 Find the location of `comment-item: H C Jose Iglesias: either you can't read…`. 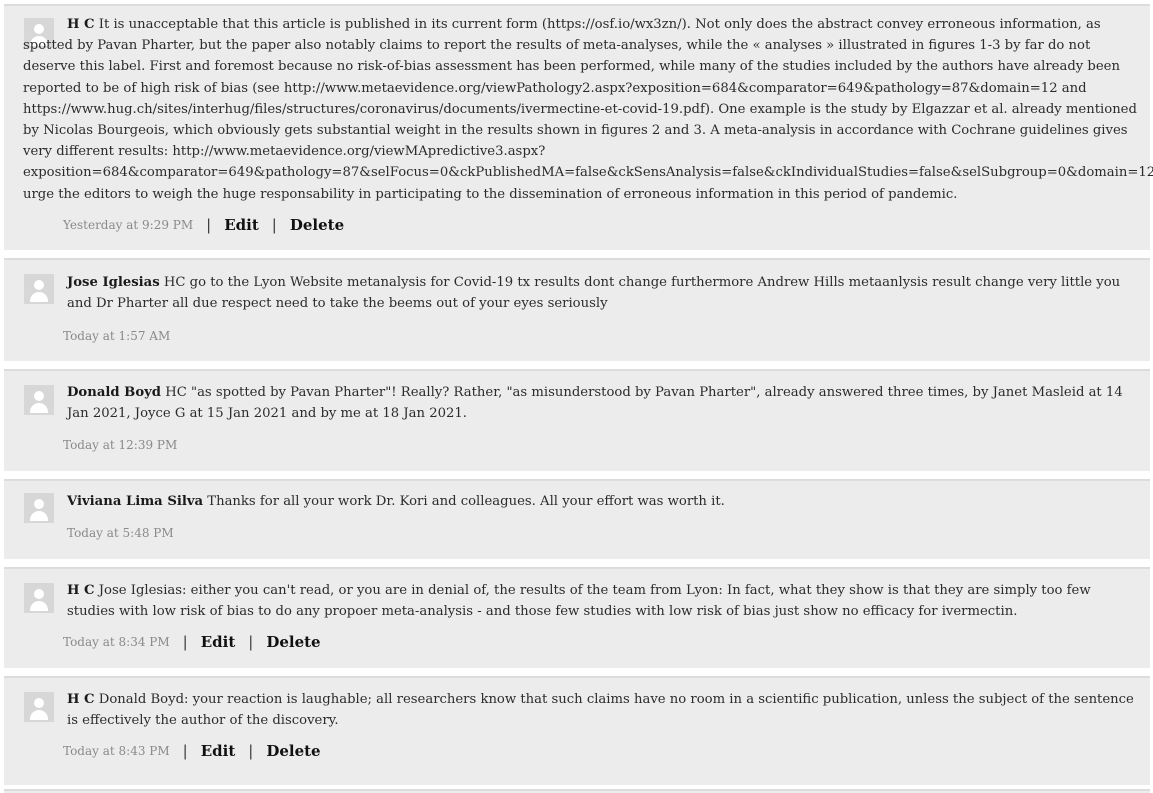

comment-item: H C Jose Iglesias: either you can't read… is located at coordinates (577, 617).